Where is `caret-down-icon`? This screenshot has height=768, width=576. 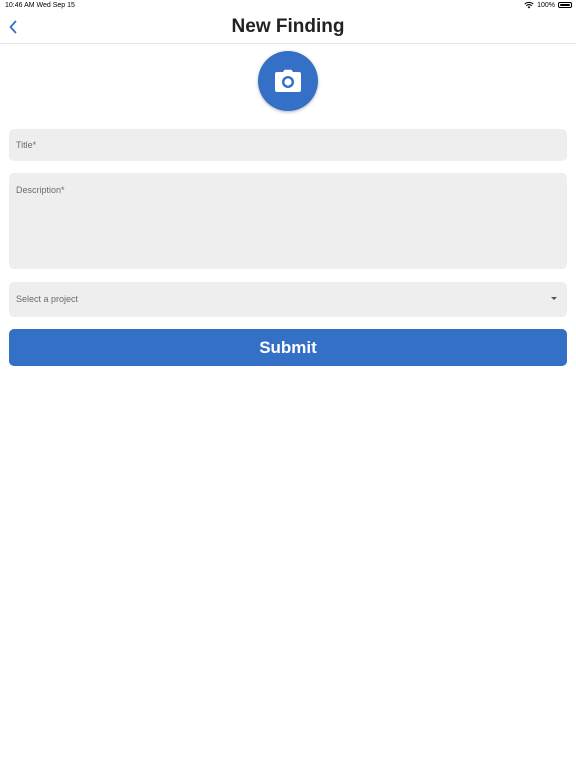 caret-down-icon is located at coordinates (554, 298).